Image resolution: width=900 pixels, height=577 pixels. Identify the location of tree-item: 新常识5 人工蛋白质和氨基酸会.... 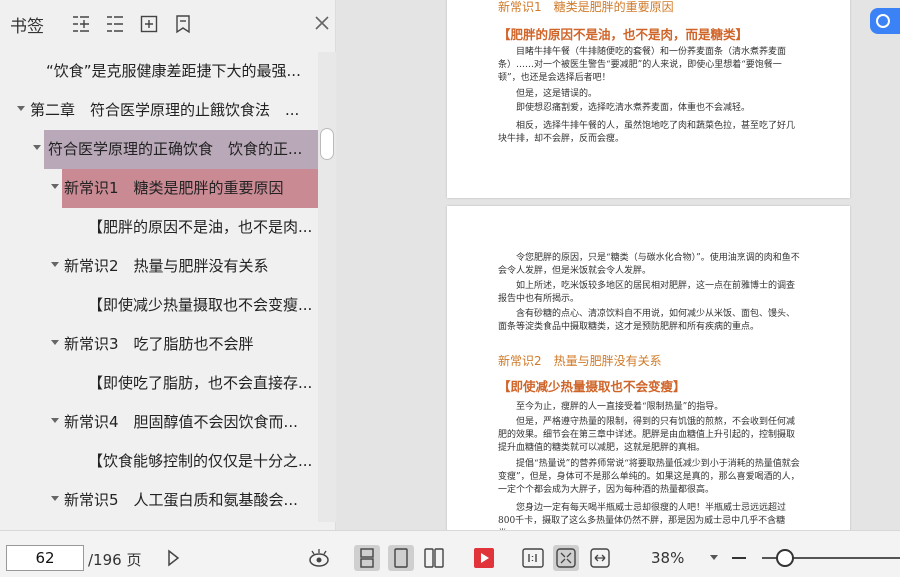
(159, 500).